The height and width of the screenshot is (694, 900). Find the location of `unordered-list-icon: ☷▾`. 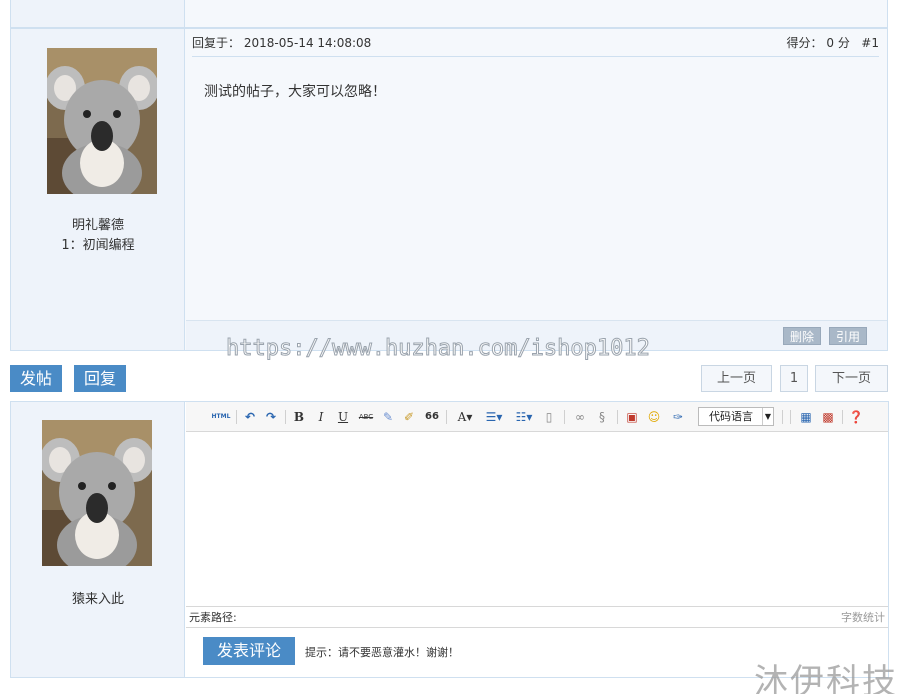

unordered-list-icon: ☷▾ is located at coordinates (524, 417).